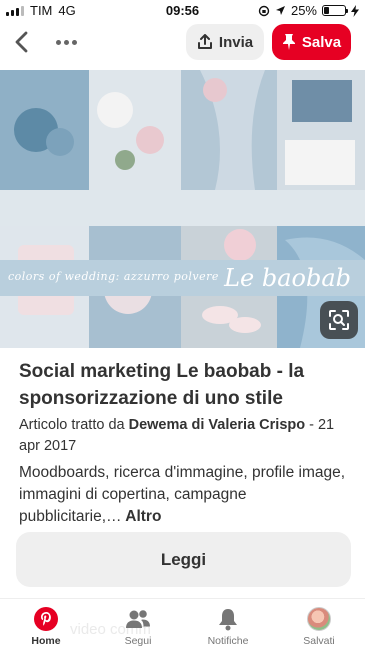 The width and height of the screenshot is (365, 650). I want to click on nav-notifications-label: Notifiche, so click(228, 641).